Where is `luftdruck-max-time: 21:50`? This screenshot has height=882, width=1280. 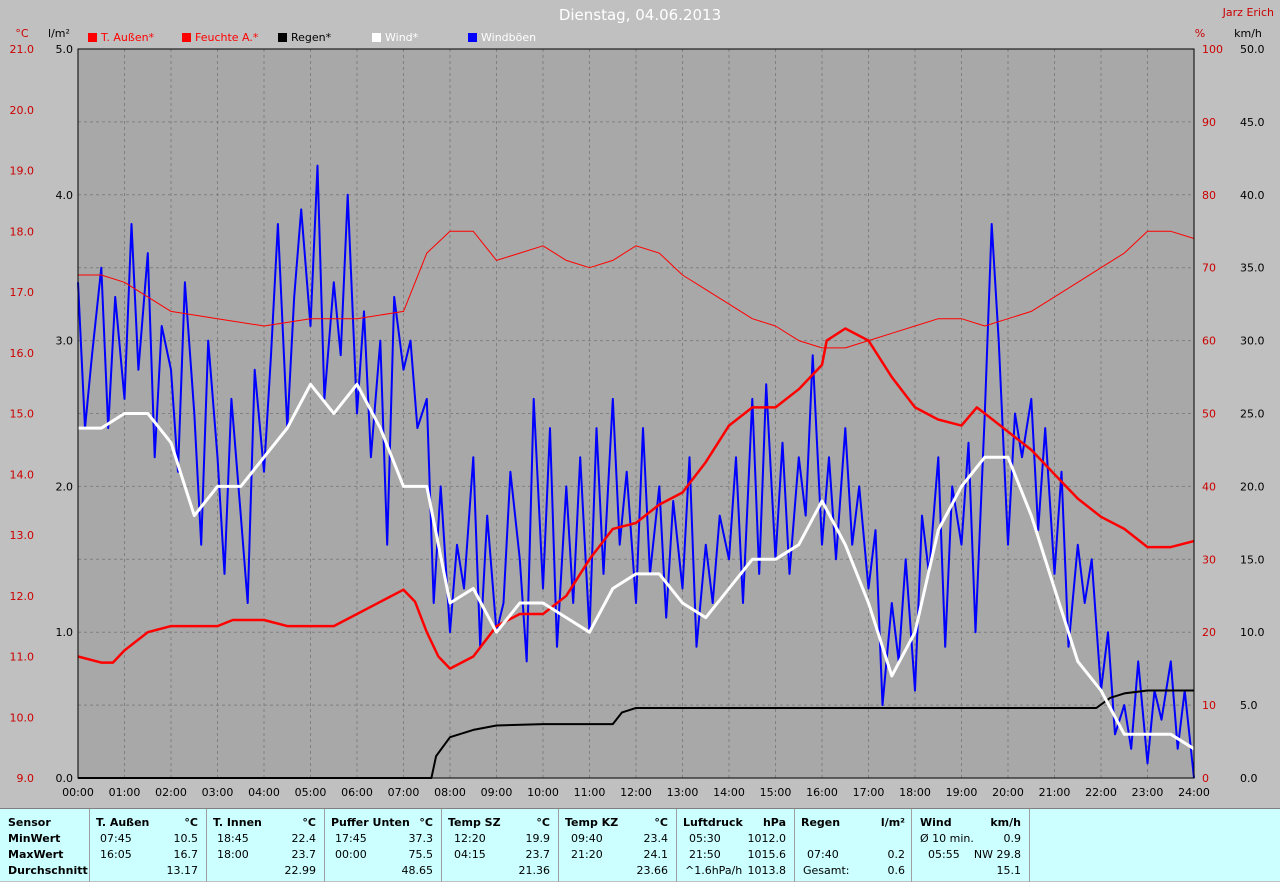 luftdruck-max-time: 21:50 is located at coordinates (705, 854).